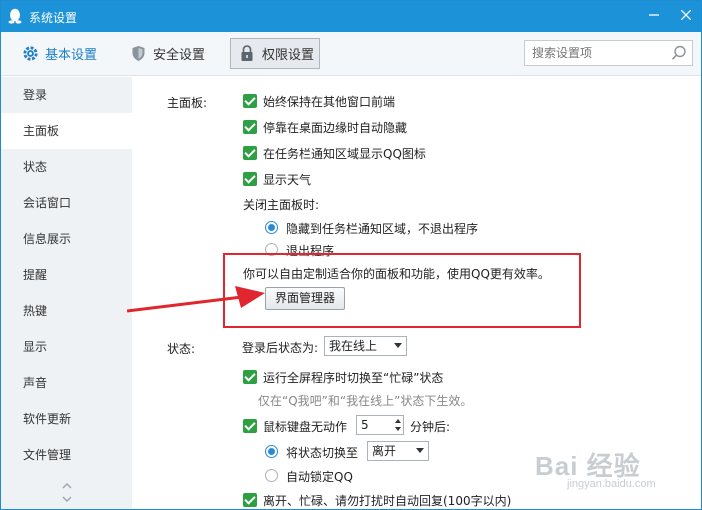 The height and width of the screenshot is (510, 702). Describe the element at coordinates (179, 55) in the screenshot. I see `tab-security-settings-label: 安全设置` at that location.